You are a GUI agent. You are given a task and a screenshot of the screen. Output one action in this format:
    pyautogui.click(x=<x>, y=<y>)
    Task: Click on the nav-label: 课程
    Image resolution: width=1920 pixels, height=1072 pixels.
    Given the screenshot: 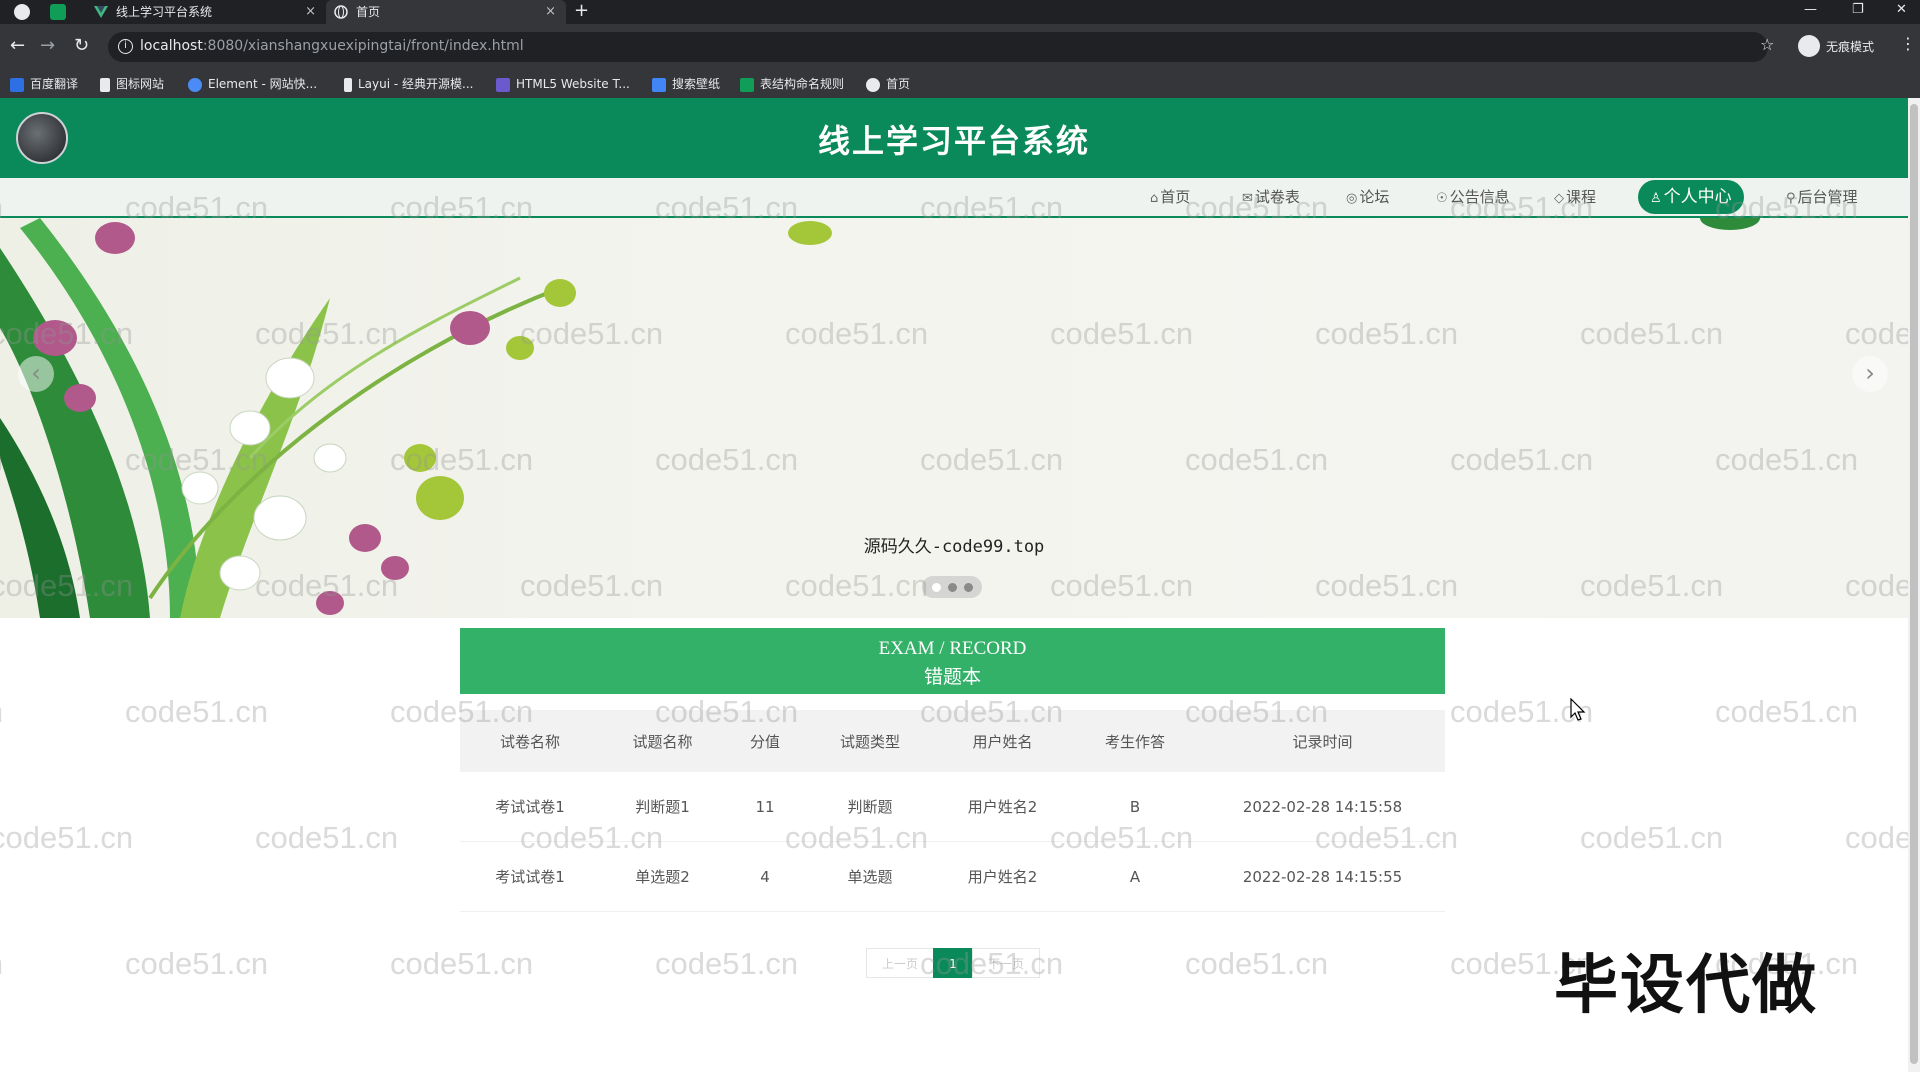 What is the action you would take?
    pyautogui.click(x=1581, y=197)
    